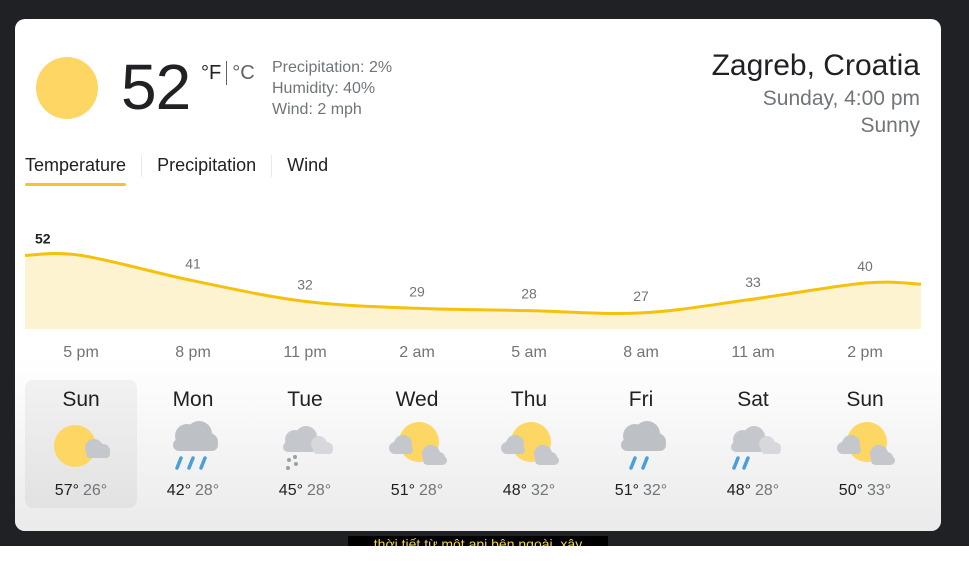 The height and width of the screenshot is (582, 969). Describe the element at coordinates (308, 448) in the screenshot. I see `snow-showers-icon` at that location.